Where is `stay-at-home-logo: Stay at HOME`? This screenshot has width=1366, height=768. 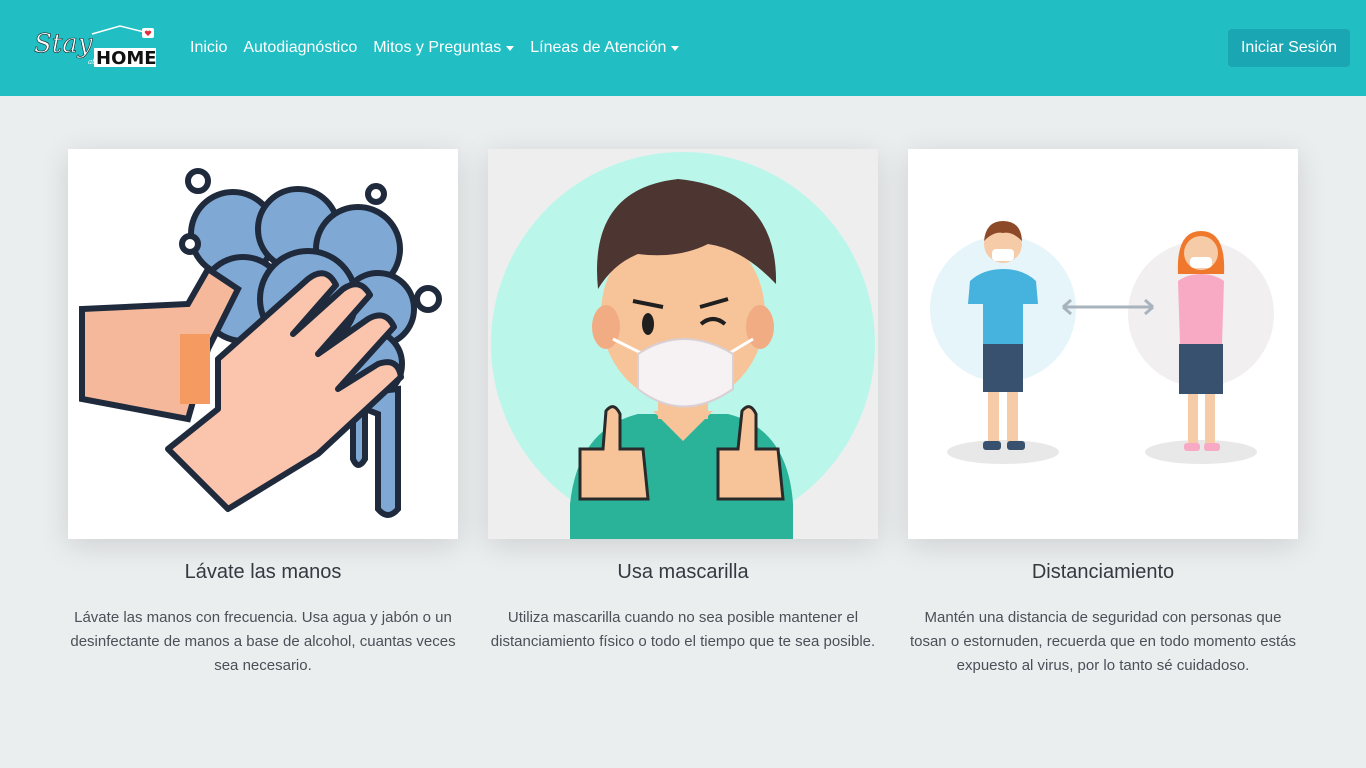 stay-at-home-logo: Stay at HOME is located at coordinates (95, 47).